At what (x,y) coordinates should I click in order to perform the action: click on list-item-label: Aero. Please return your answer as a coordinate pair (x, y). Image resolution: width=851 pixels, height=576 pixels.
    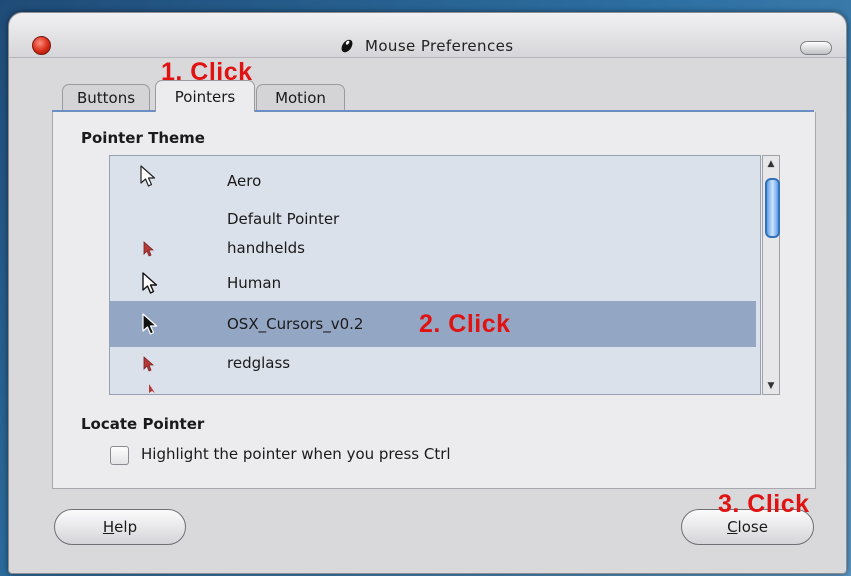
    Looking at the image, I should click on (244, 181).